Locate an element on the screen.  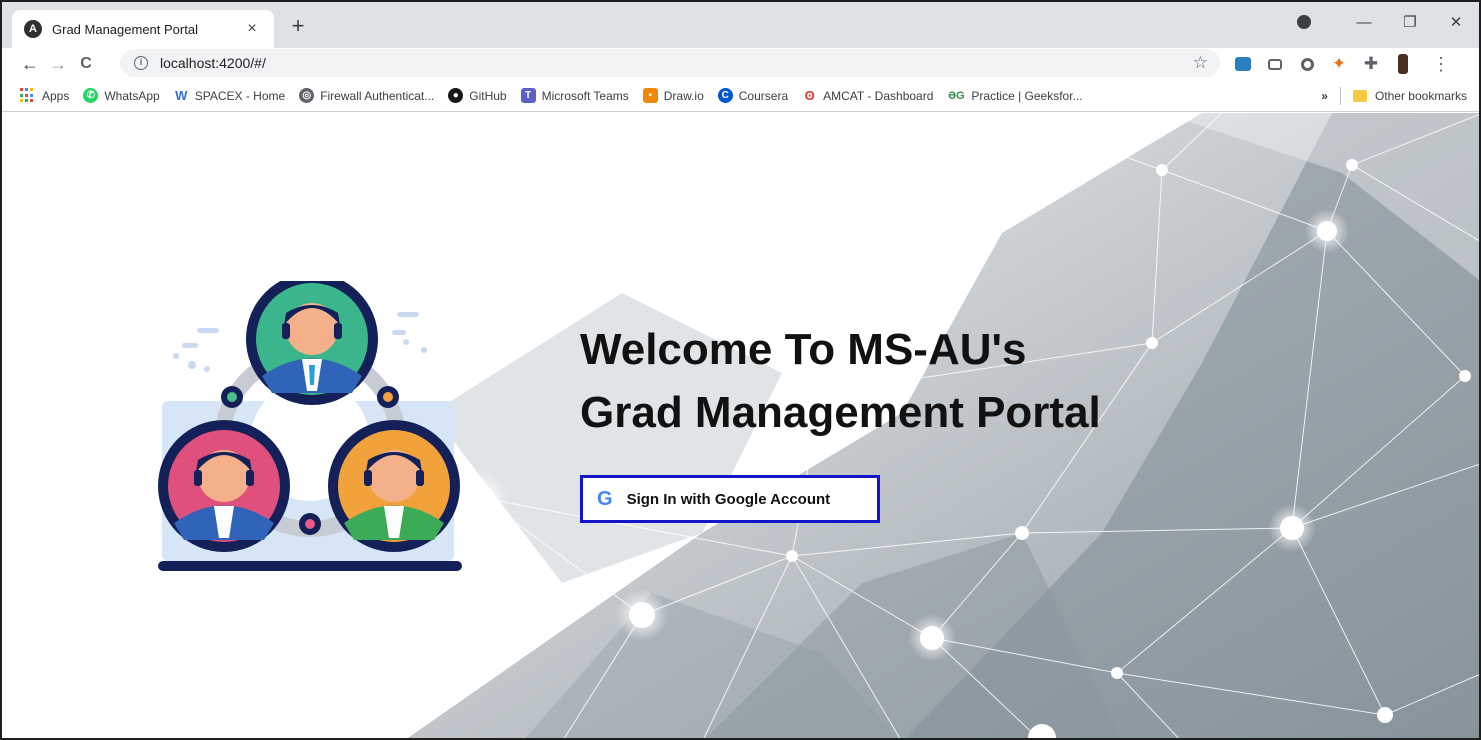
drawio-icon: ▪ is located at coordinates (650, 95).